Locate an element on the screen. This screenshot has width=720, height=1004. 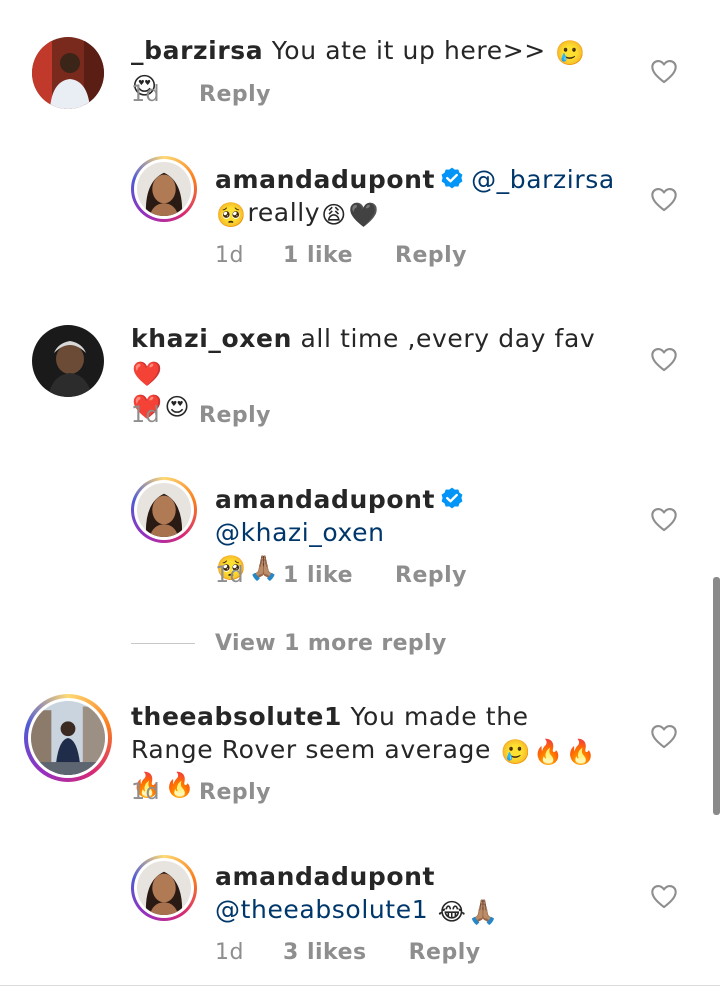
scrollbar is located at coordinates (716, 696).